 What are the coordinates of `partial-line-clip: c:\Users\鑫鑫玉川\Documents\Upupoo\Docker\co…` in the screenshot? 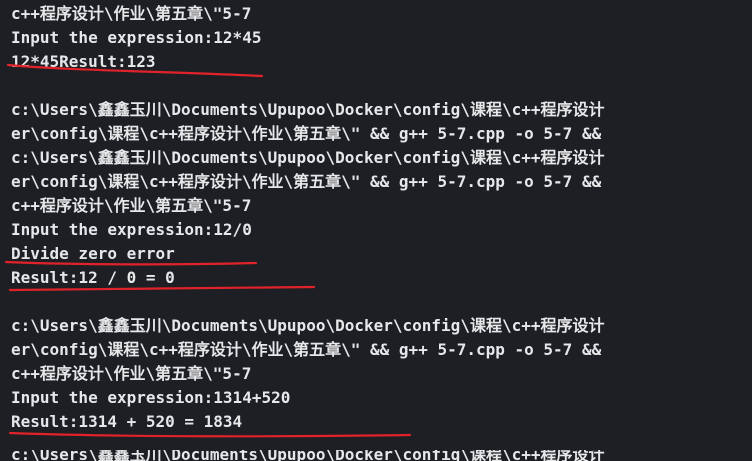 It's located at (376, 455).